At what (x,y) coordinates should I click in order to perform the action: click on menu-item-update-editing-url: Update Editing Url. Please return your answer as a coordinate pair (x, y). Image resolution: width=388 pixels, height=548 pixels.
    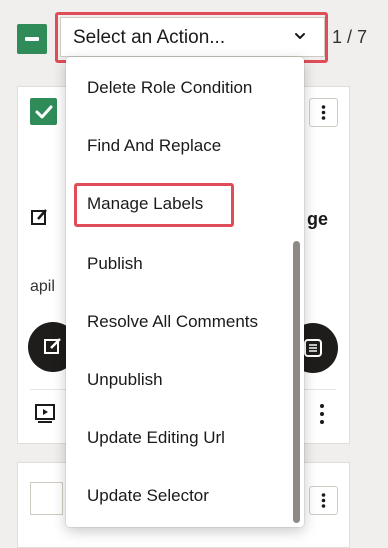
    Looking at the image, I should click on (156, 438).